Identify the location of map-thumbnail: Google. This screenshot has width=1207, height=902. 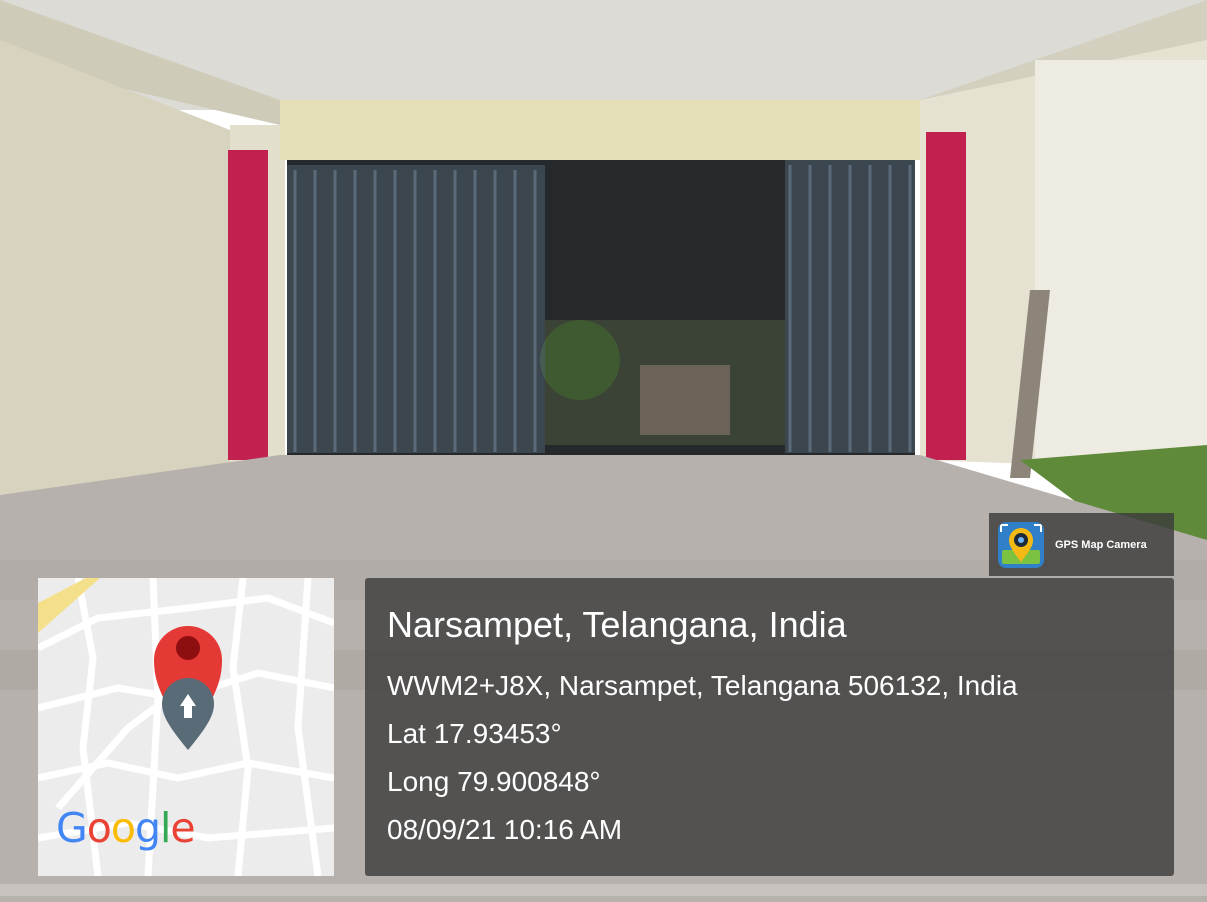
(186, 727).